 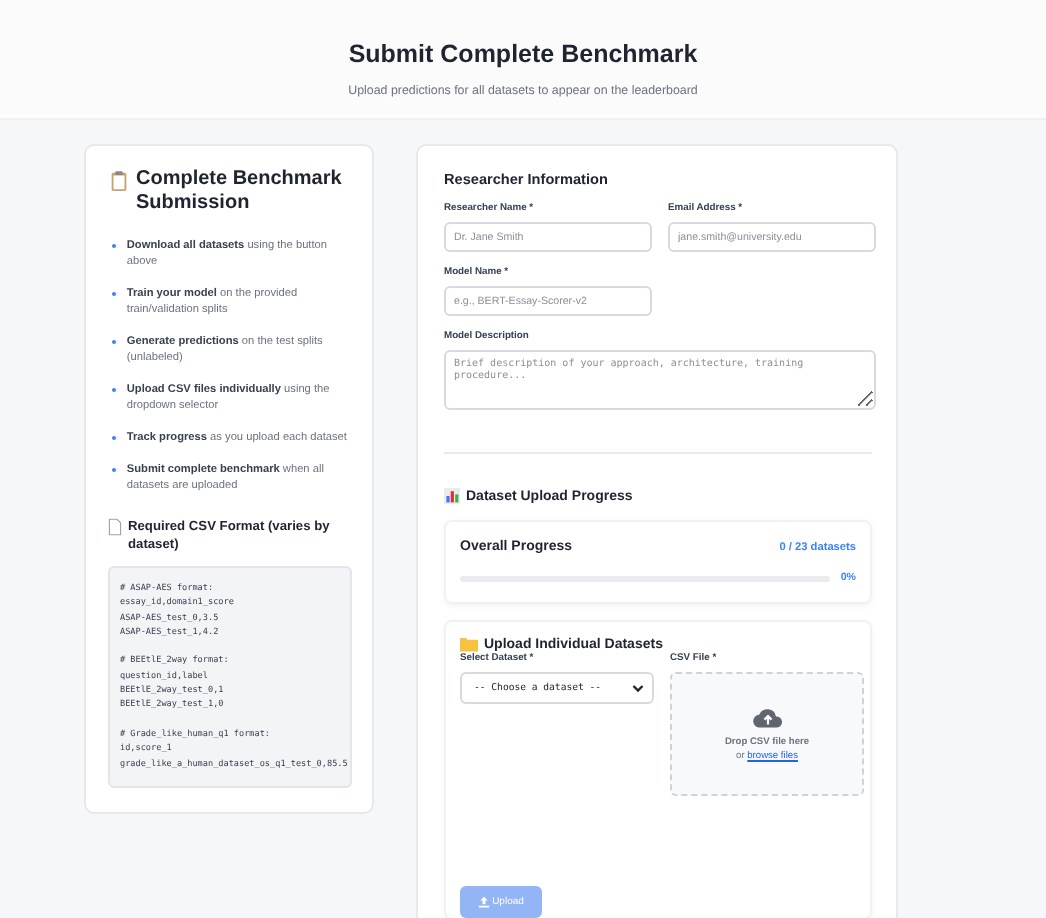 I want to click on clipboard-icon, so click(x=119, y=181).